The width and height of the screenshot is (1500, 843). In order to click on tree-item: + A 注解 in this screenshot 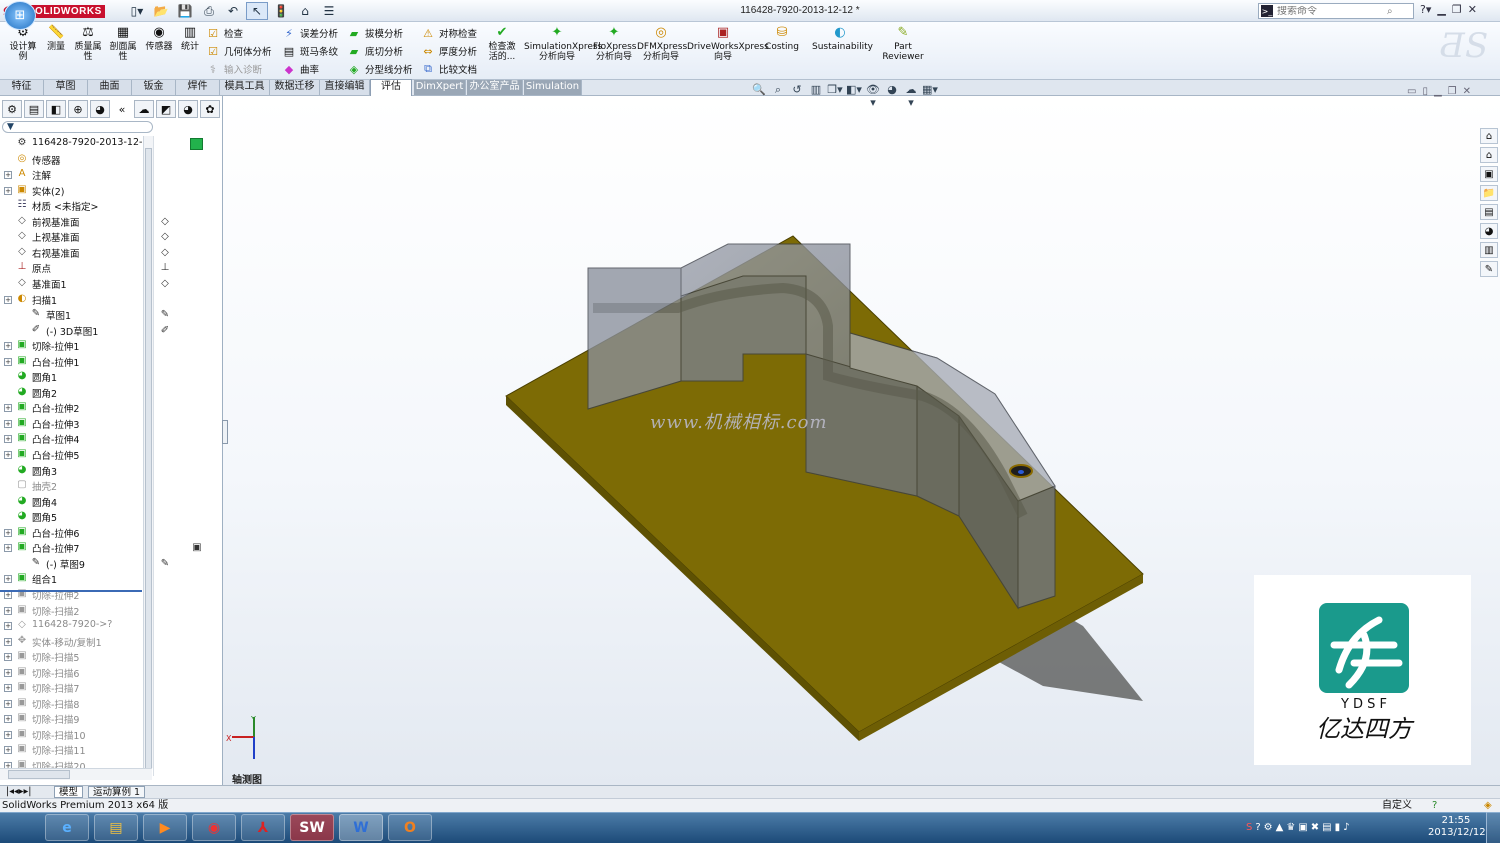, I will do `click(76, 174)`.